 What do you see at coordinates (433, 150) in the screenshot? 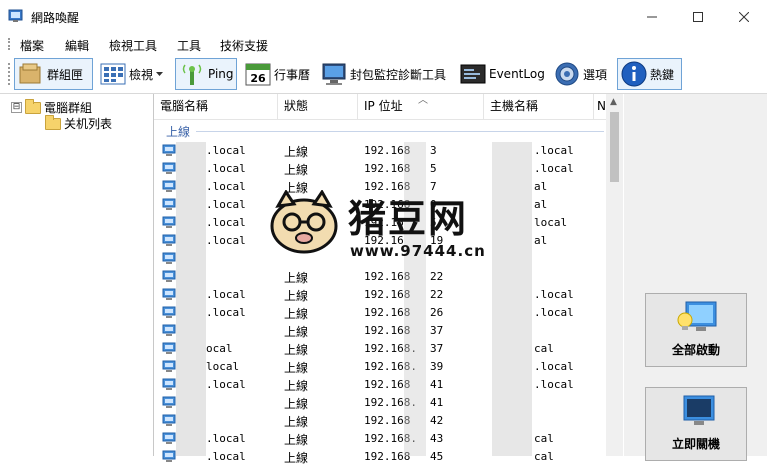
I see `row-ip-tail: 3` at bounding box center [433, 150].